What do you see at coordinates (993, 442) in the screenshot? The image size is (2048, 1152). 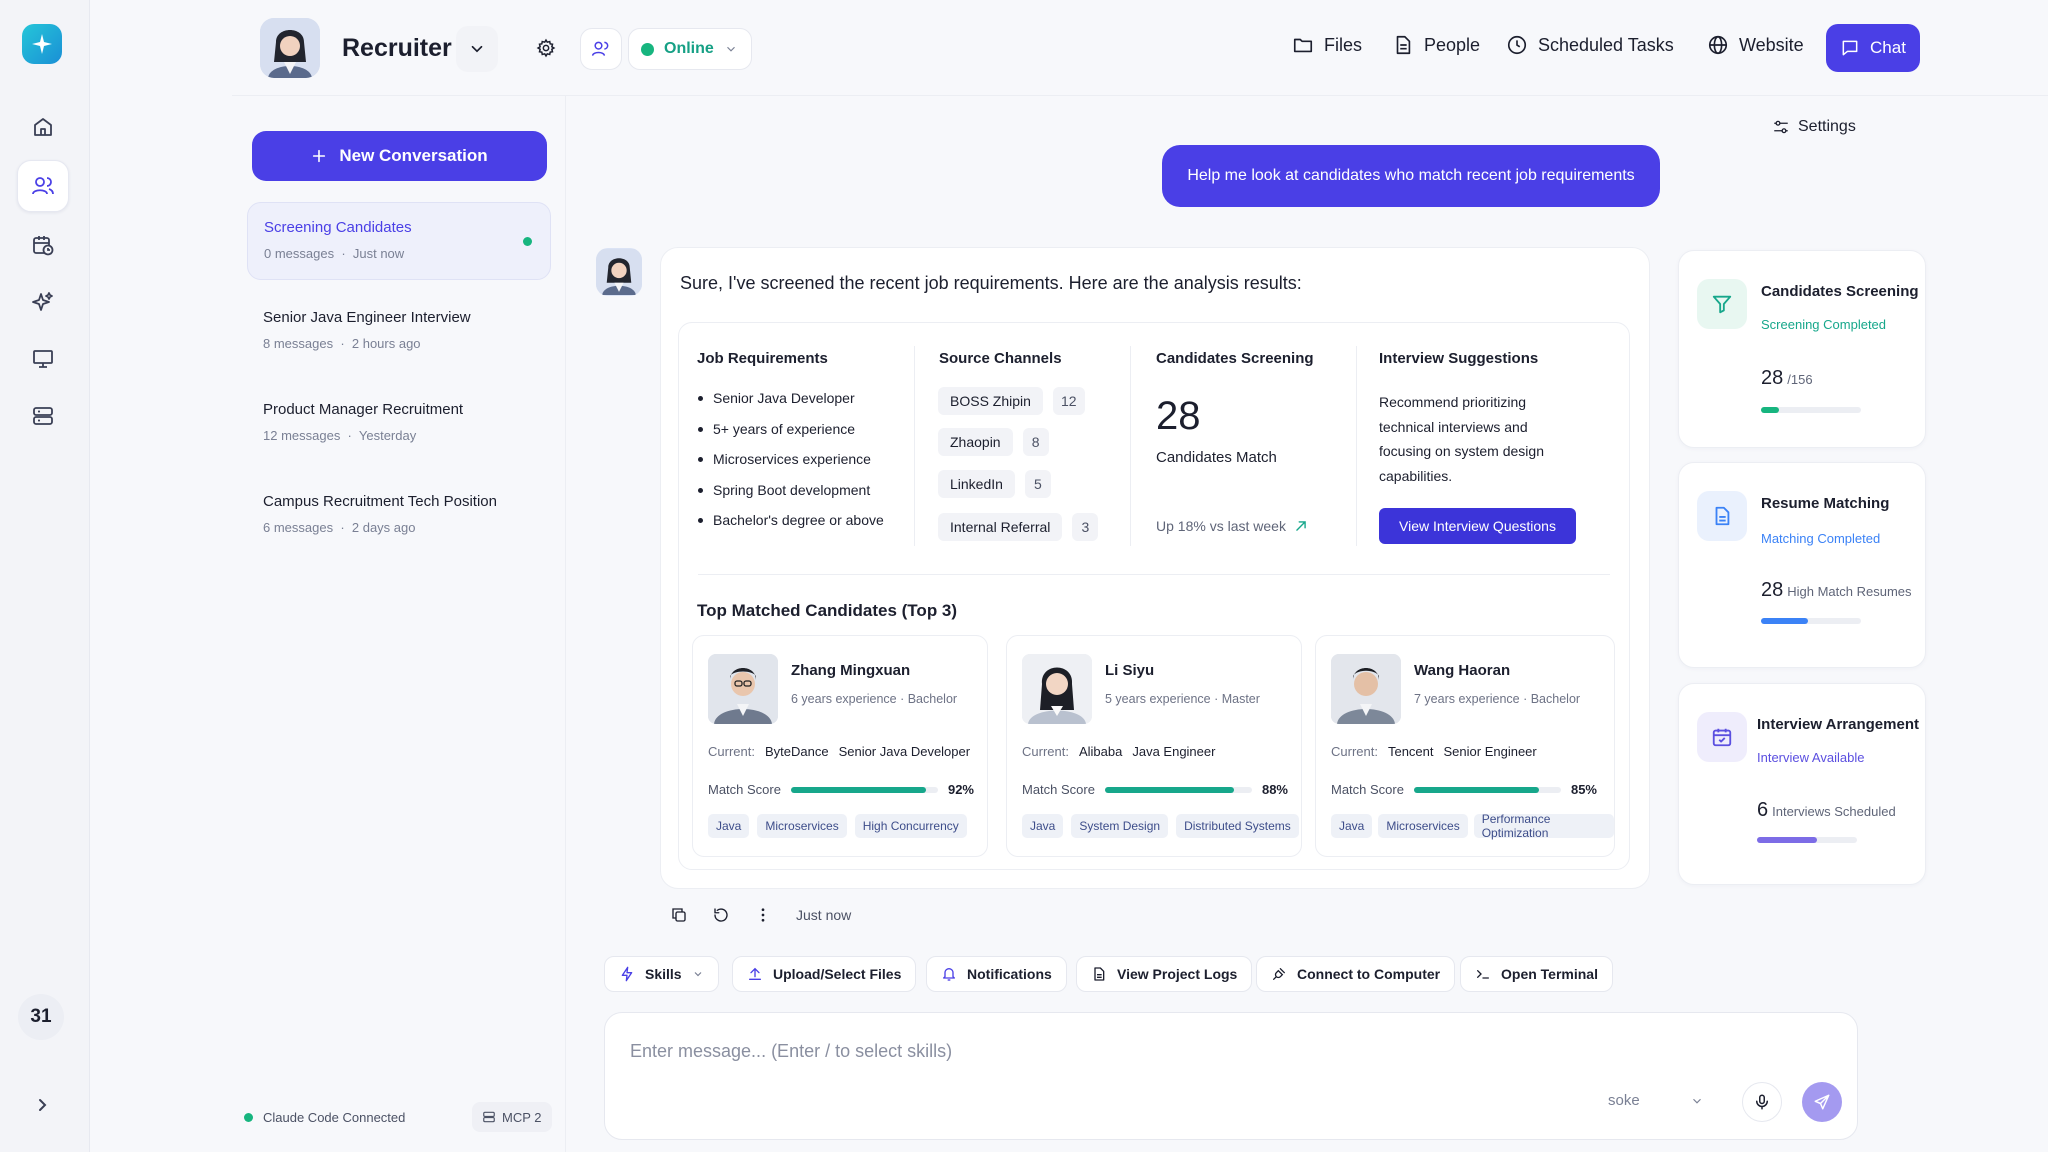 I see `channel-row: Zhaopin 8` at bounding box center [993, 442].